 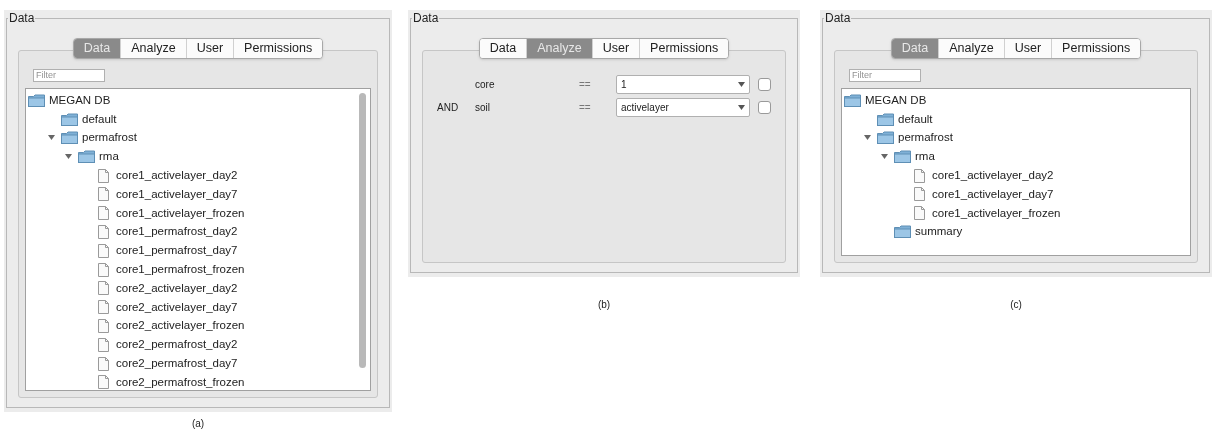 What do you see at coordinates (177, 251) in the screenshot?
I see `tree-item: core1_permafrost_day7` at bounding box center [177, 251].